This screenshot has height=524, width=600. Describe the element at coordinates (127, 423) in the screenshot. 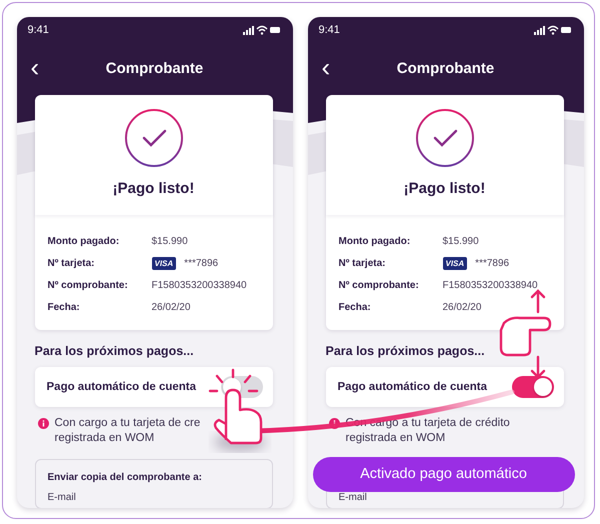

I see `note-text: Con cargo a tu tarjeta de cre` at that location.